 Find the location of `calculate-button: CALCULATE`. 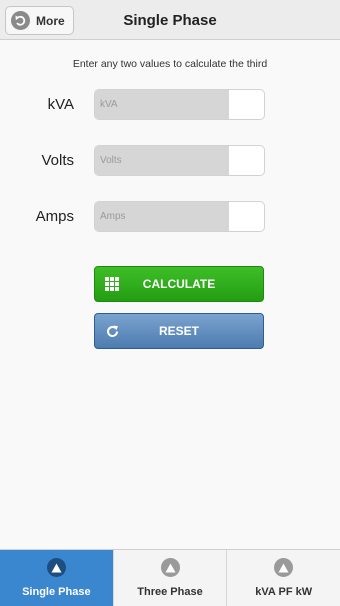

calculate-button: CALCULATE is located at coordinates (179, 284).